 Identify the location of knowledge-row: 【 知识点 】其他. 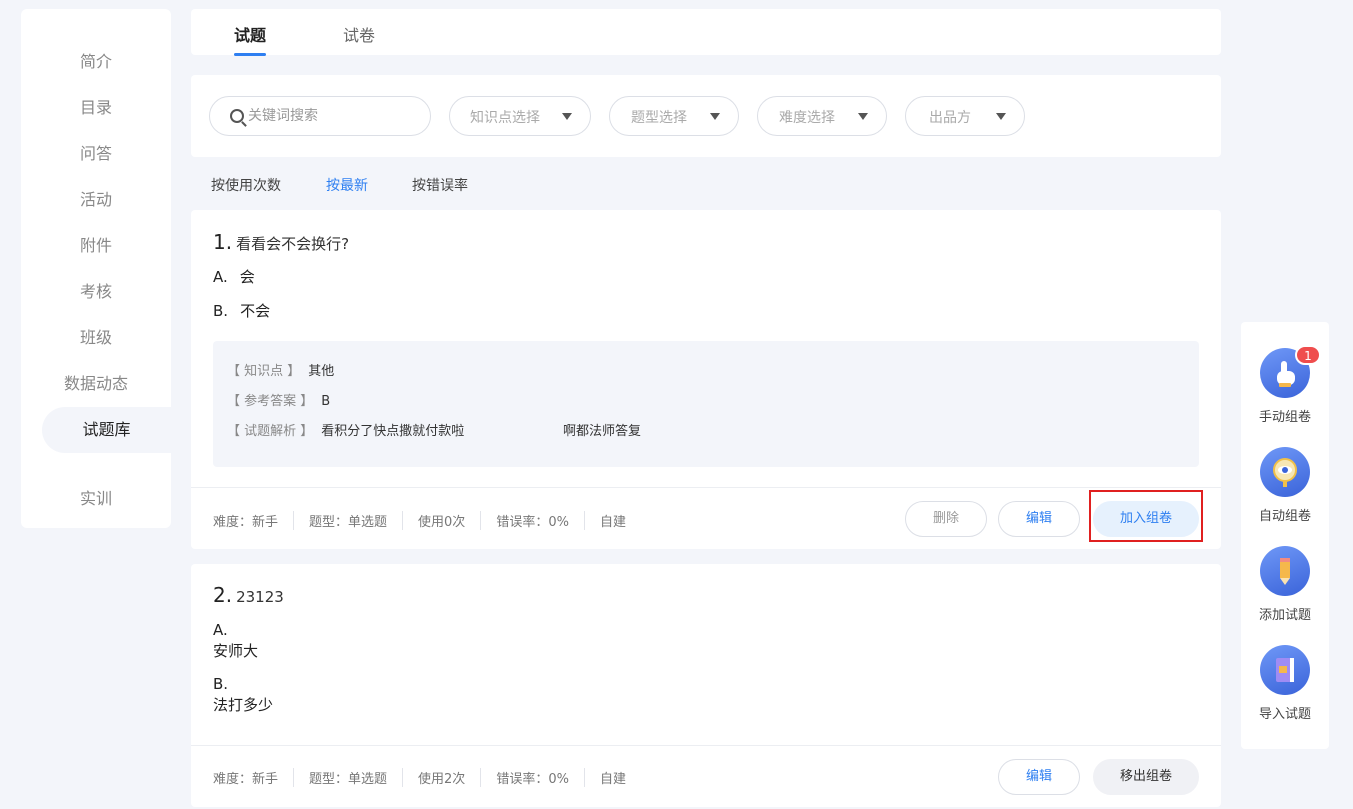
(280, 369).